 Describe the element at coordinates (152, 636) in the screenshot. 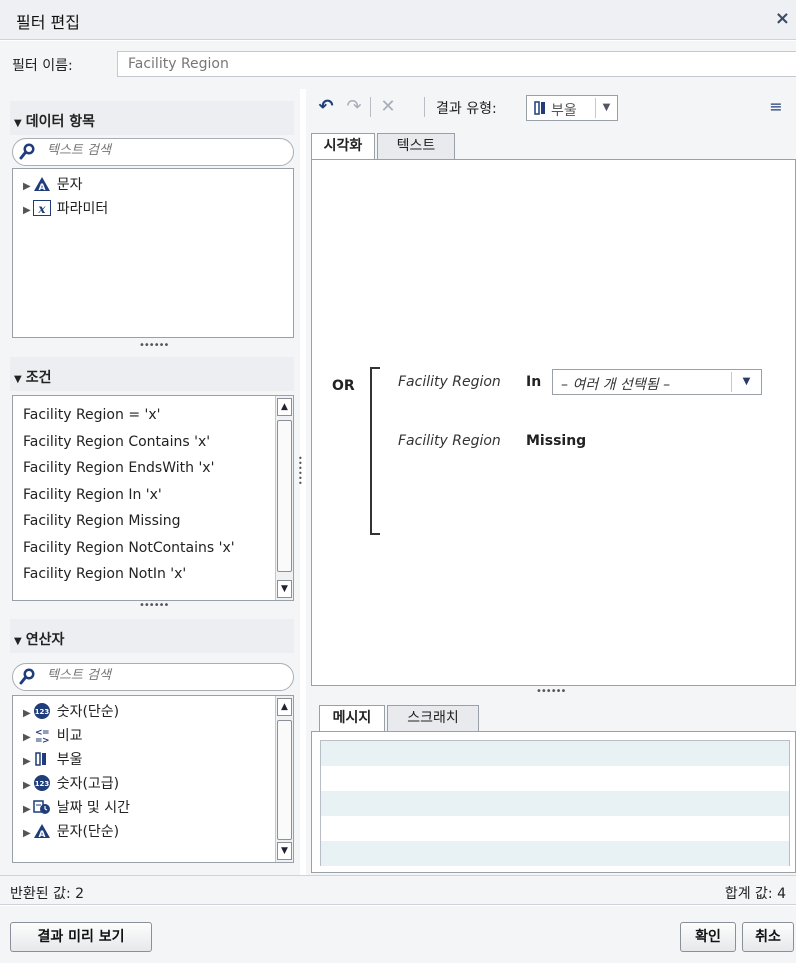

I see `operators-header: ▼ 연산자` at that location.